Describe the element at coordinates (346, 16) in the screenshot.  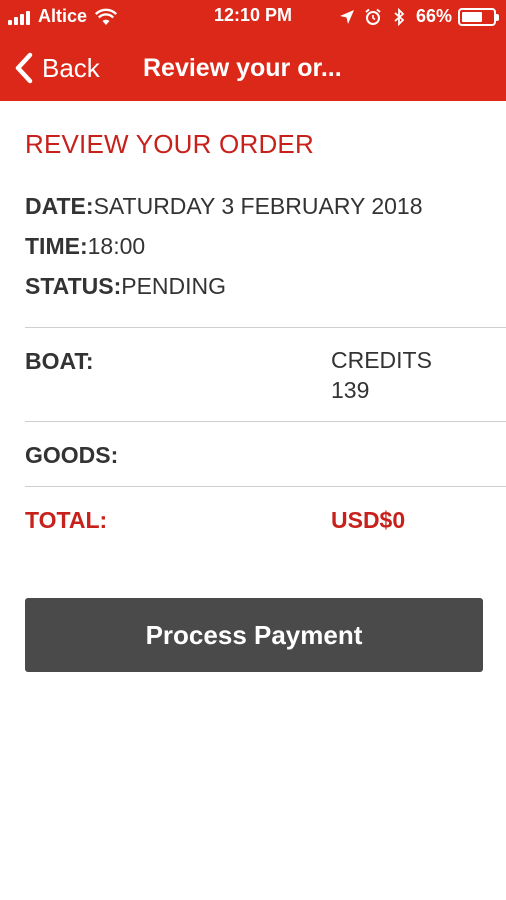
I see `location-arrow-icon` at that location.